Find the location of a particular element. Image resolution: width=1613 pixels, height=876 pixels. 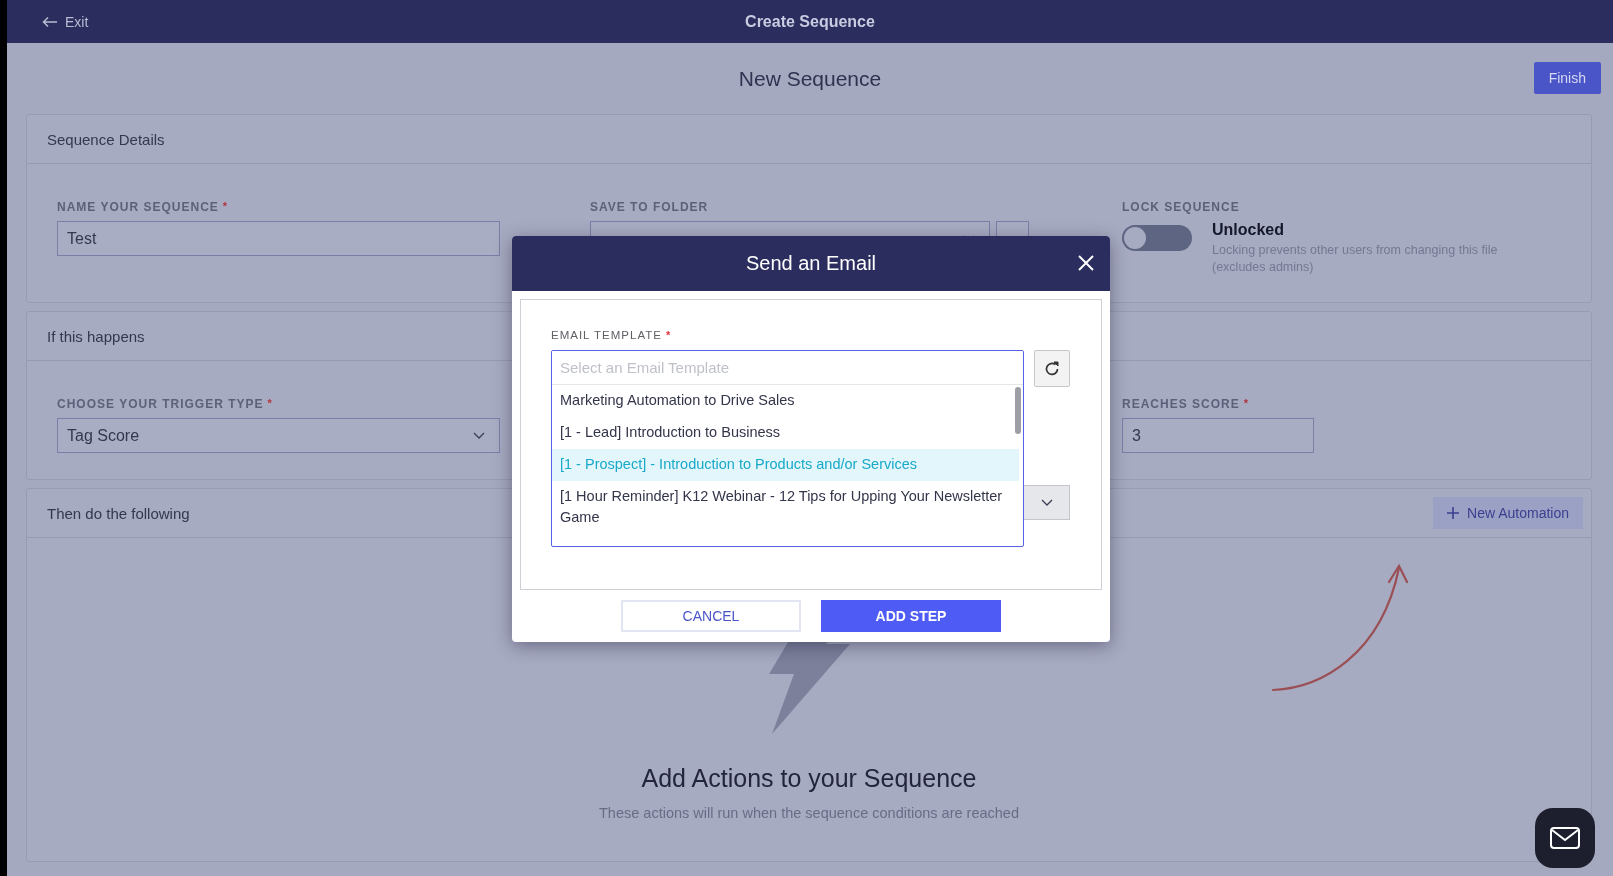

dropdown-list is located at coordinates (787, 448).